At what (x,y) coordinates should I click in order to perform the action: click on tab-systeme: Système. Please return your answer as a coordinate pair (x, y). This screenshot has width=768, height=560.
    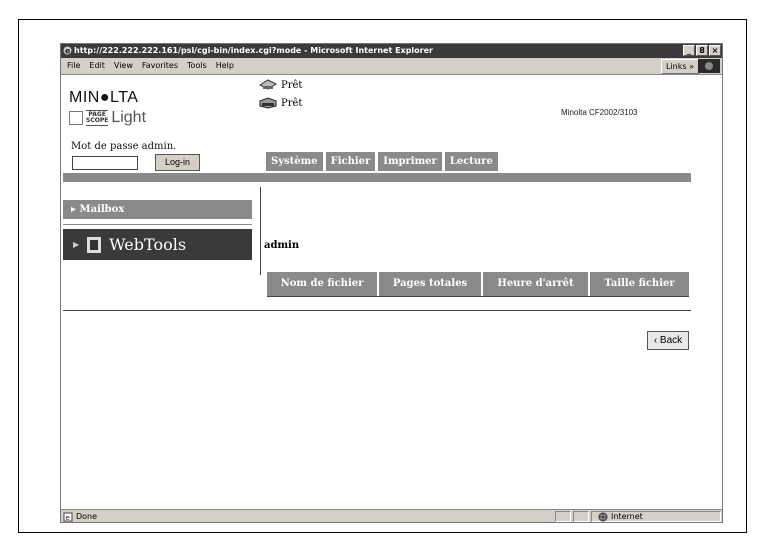
    Looking at the image, I should click on (294, 161).